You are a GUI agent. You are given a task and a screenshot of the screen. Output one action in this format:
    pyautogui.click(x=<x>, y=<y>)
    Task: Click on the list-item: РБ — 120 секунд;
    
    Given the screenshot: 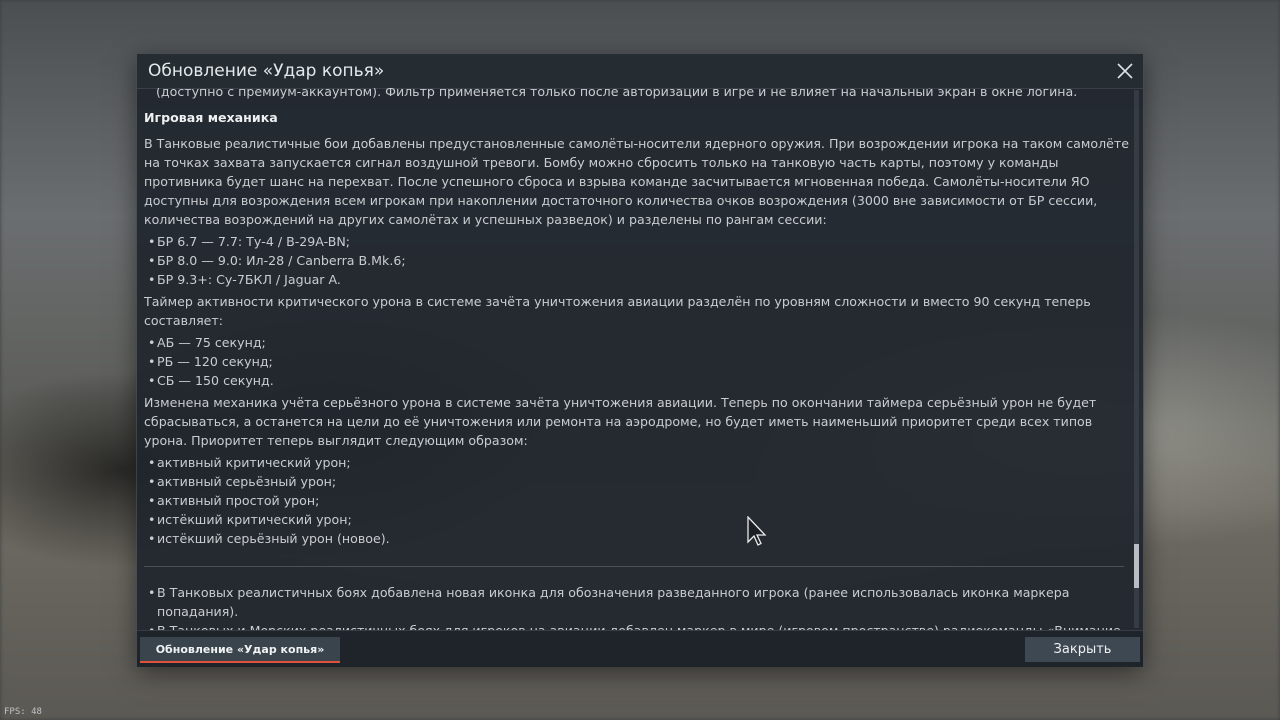 What is the action you would take?
    pyautogui.click(x=637, y=361)
    